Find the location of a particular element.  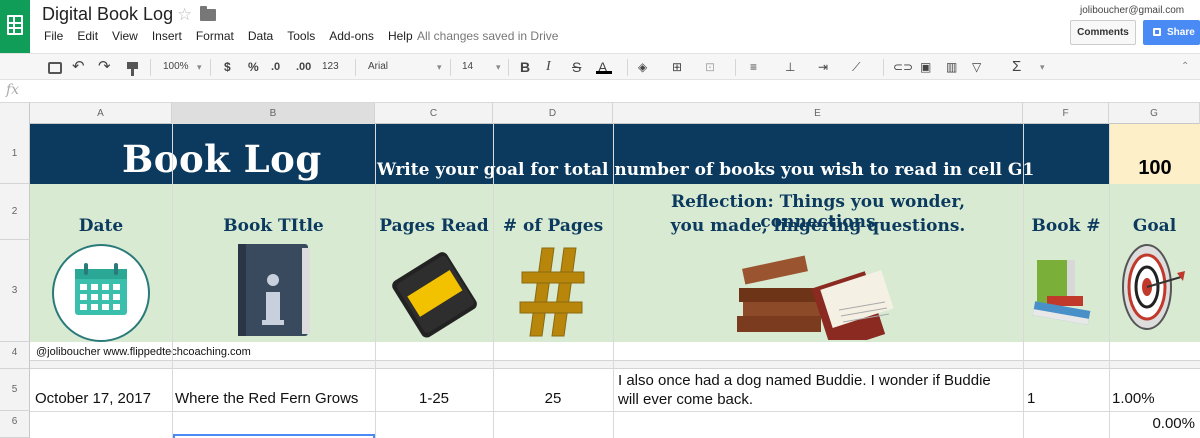

currency-button: $ is located at coordinates (227, 67).